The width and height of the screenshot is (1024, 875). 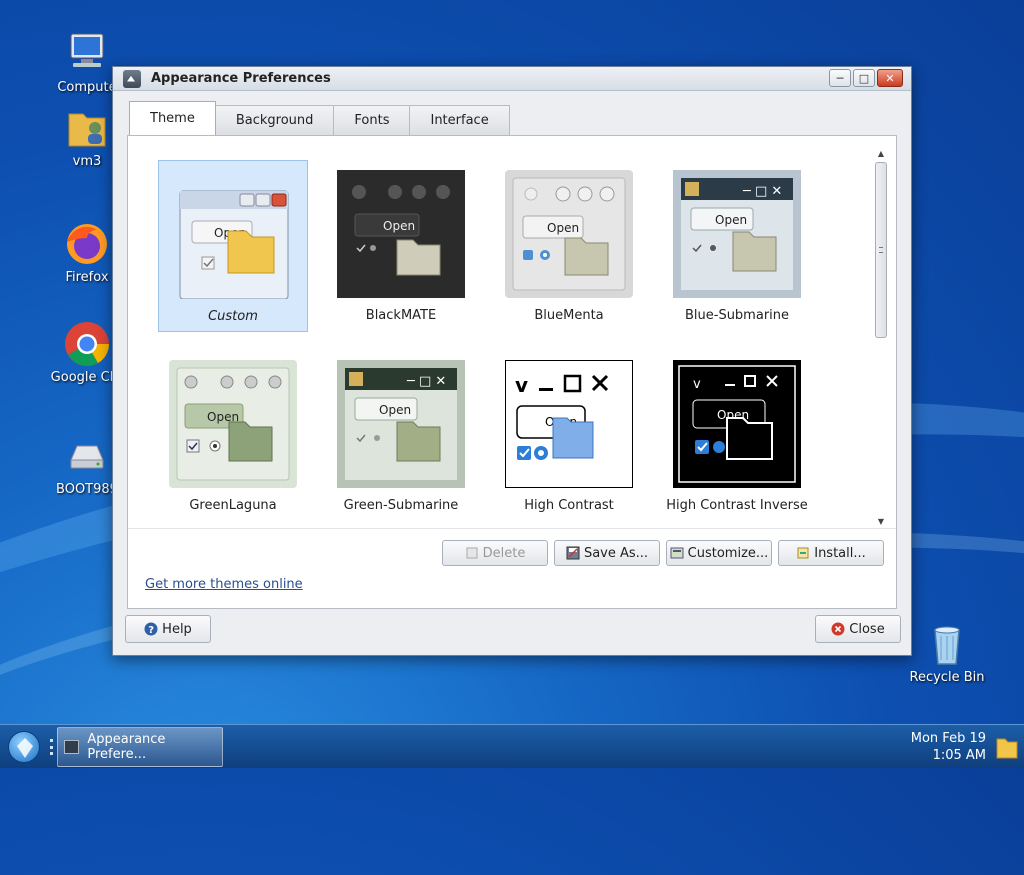 What do you see at coordinates (677, 553) in the screenshot?
I see `customize-icon` at bounding box center [677, 553].